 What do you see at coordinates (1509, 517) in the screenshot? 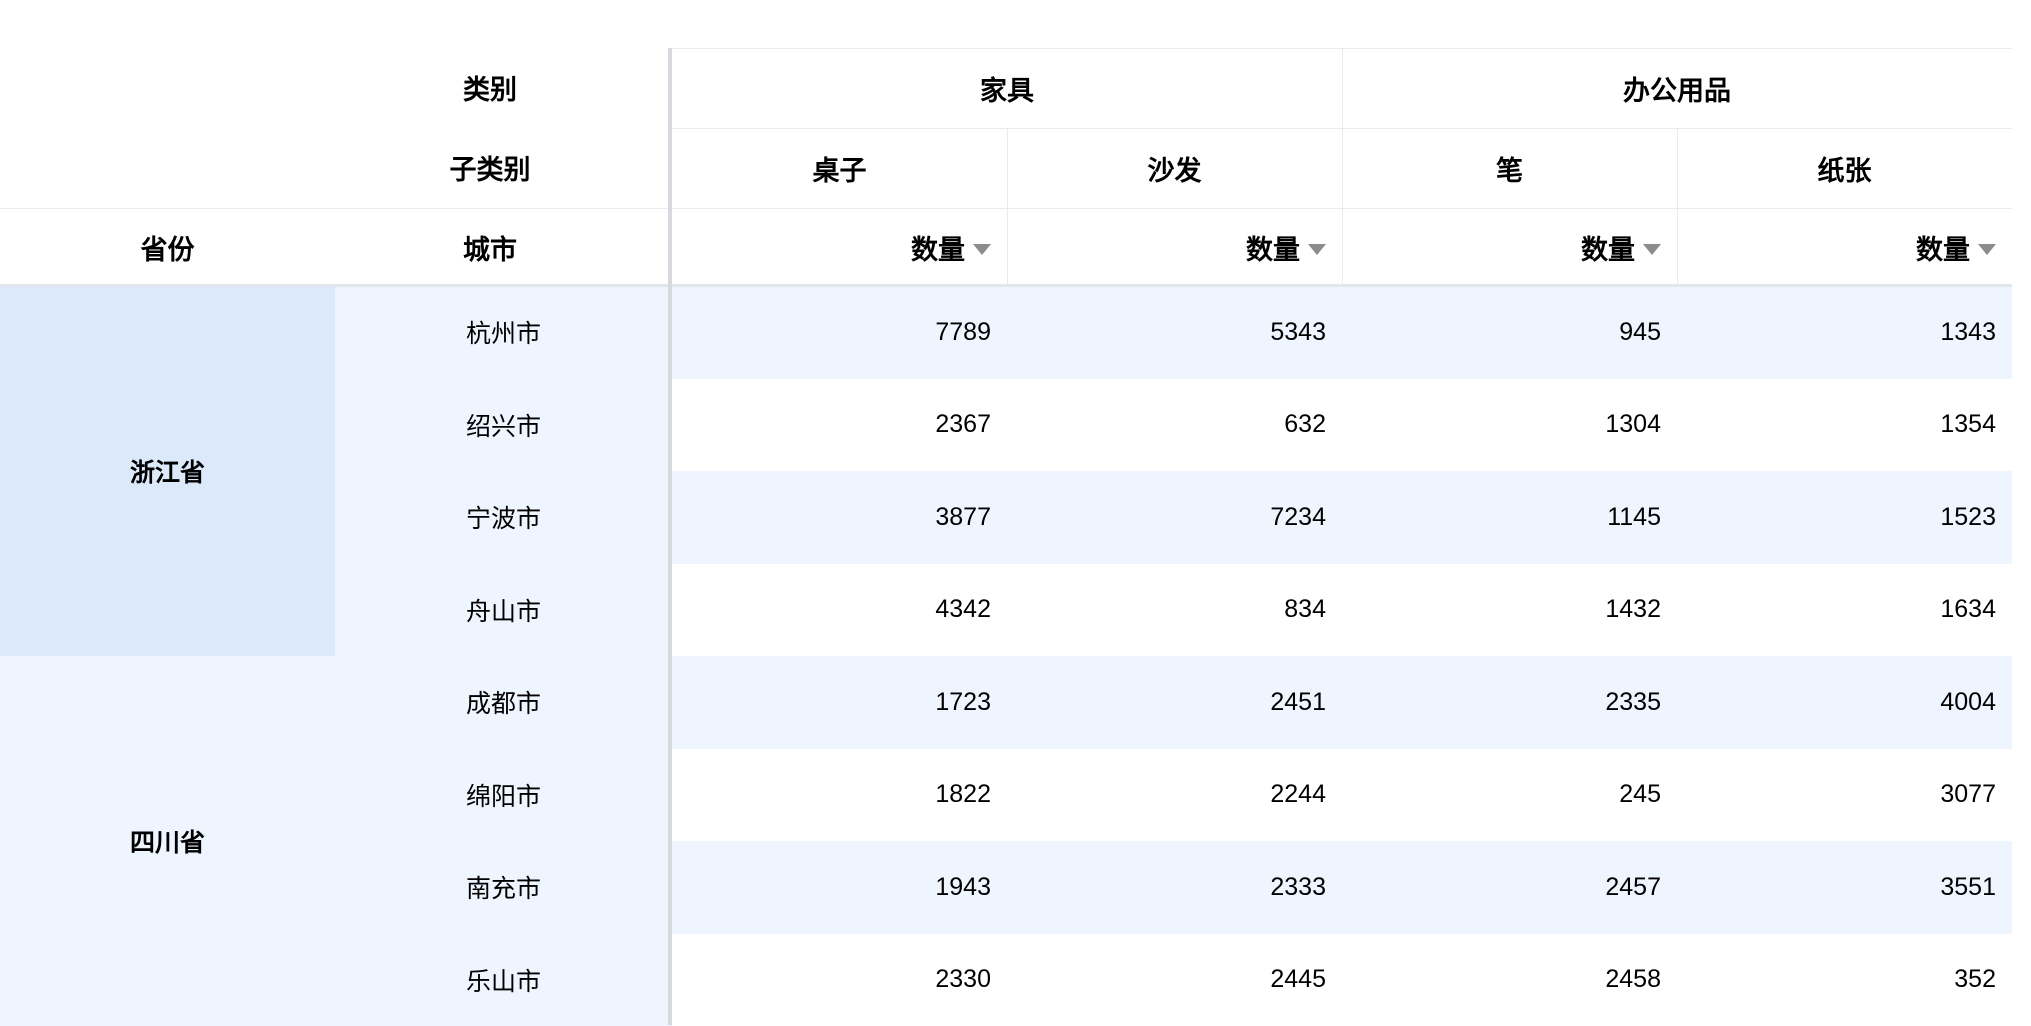
I see `data-cell: 1145` at bounding box center [1509, 517].